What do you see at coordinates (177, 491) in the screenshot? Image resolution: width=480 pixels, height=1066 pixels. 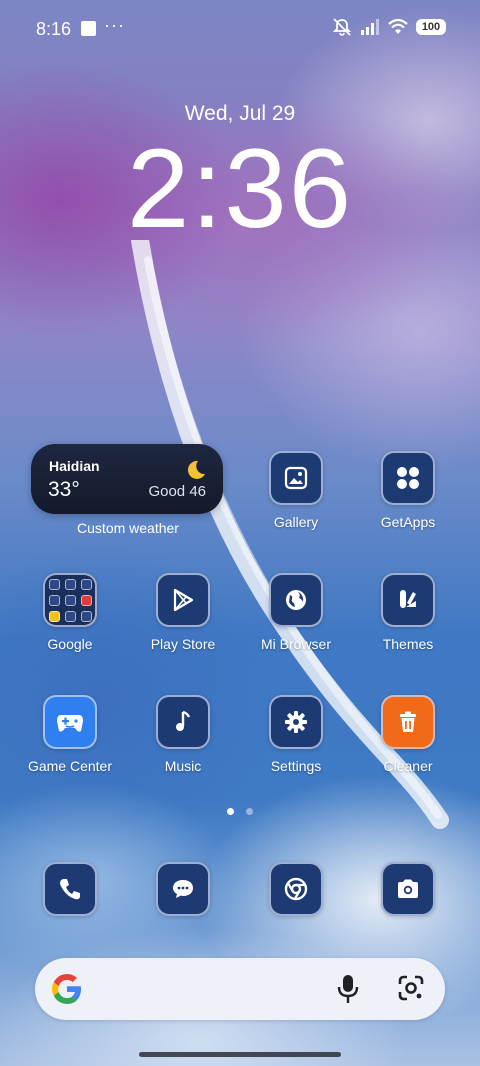 I see `air-quality: Good 46` at bounding box center [177, 491].